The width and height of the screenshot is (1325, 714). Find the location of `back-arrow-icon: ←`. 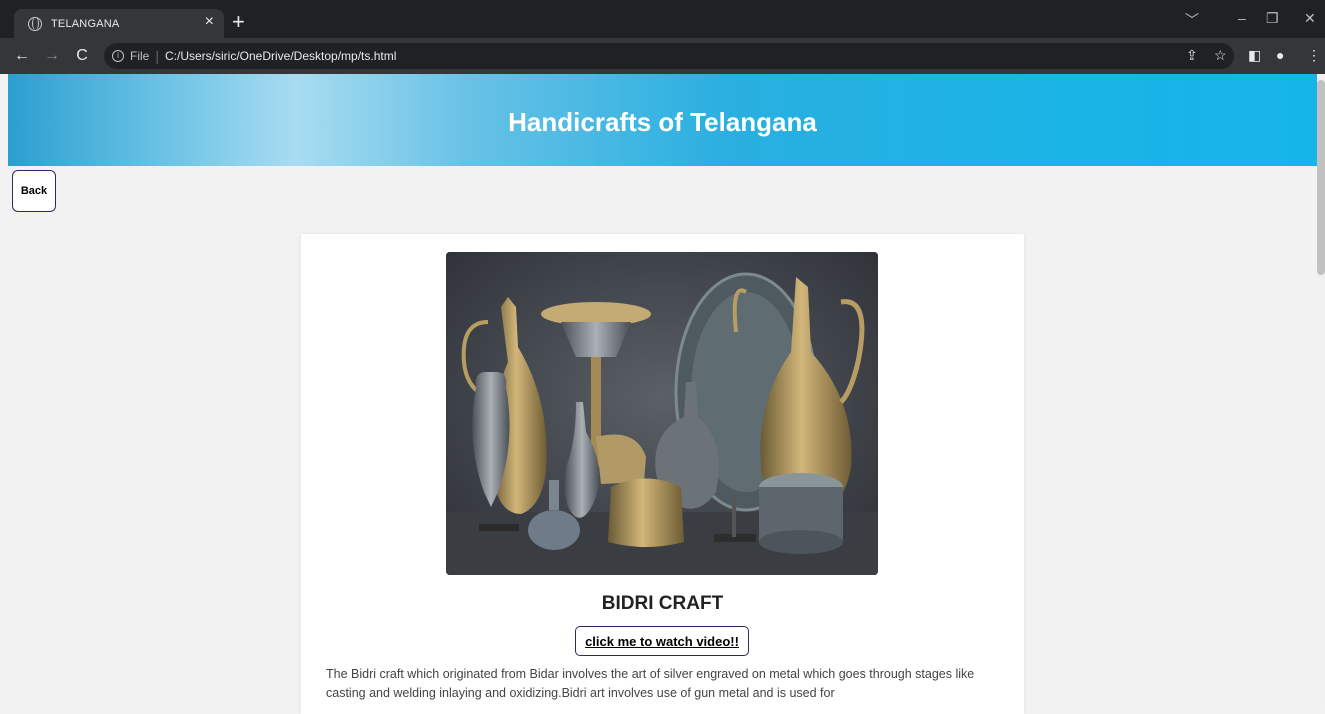

back-arrow-icon: ← is located at coordinates (22, 56).